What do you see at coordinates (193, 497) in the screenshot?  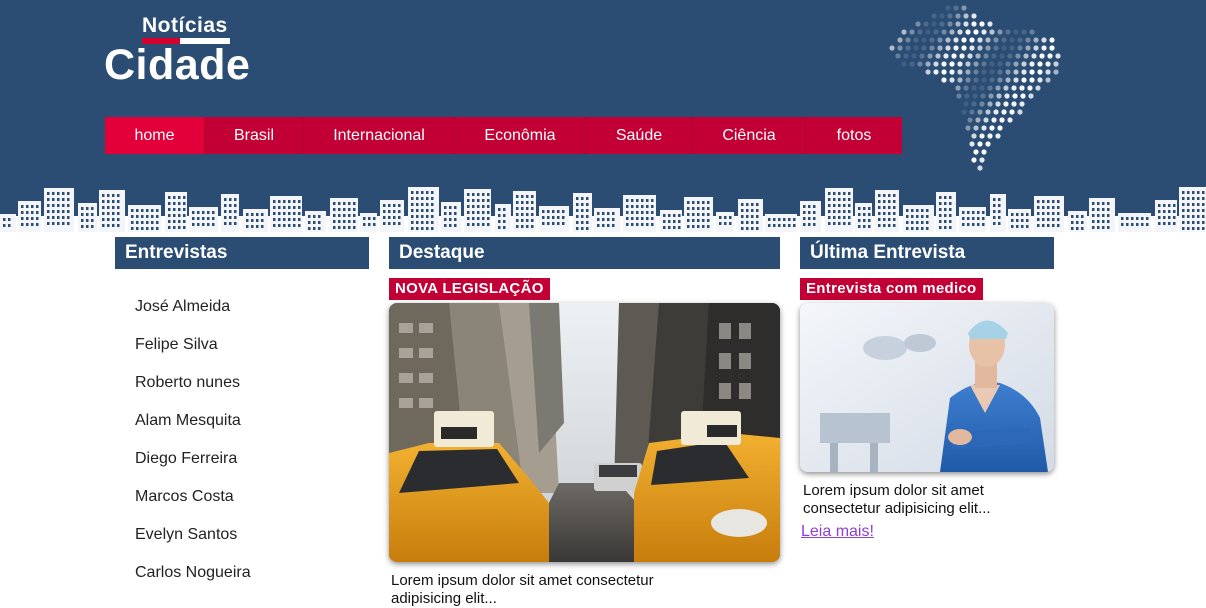 I see `list-item: Marcos Costa` at bounding box center [193, 497].